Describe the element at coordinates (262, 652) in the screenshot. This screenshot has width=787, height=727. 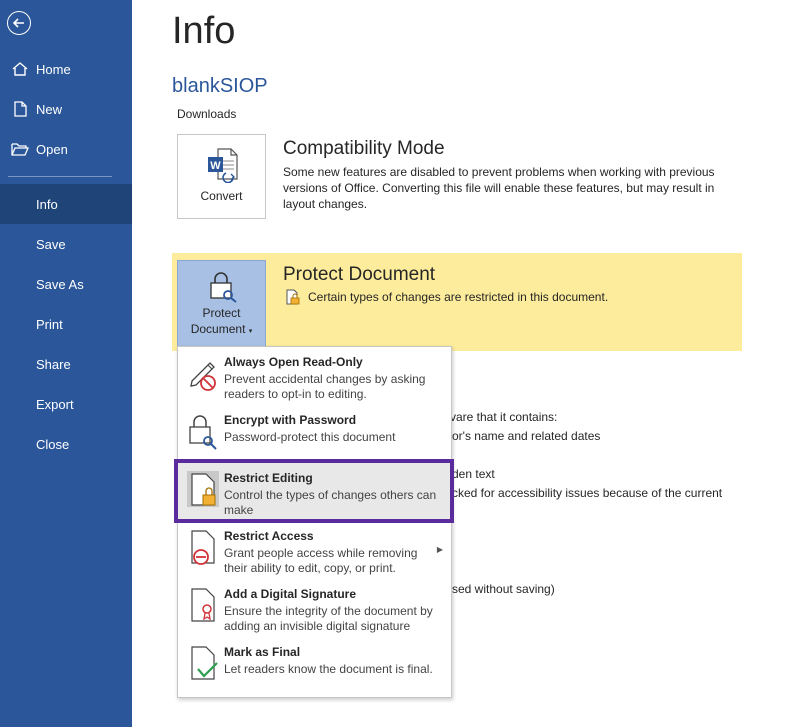
I see `menu-item-title: Mark as Final` at that location.